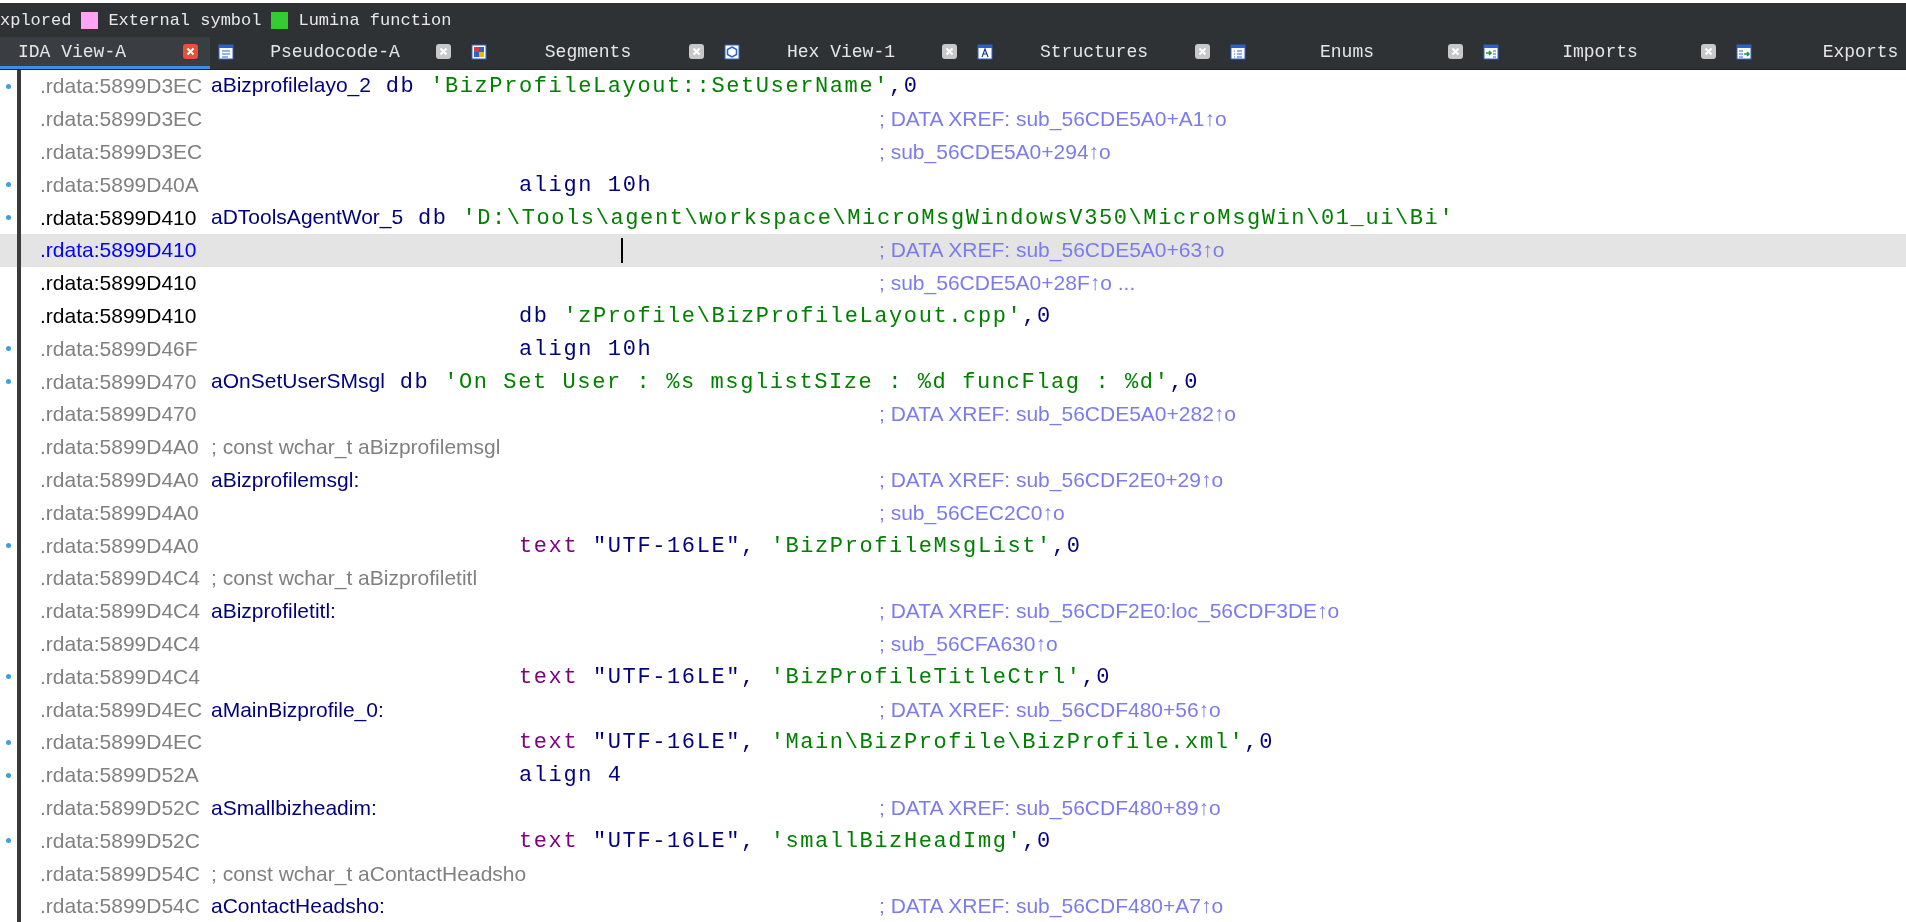 This screenshot has height=922, width=1906. I want to click on code-token: 'BizProfileMsgList', so click(911, 546).